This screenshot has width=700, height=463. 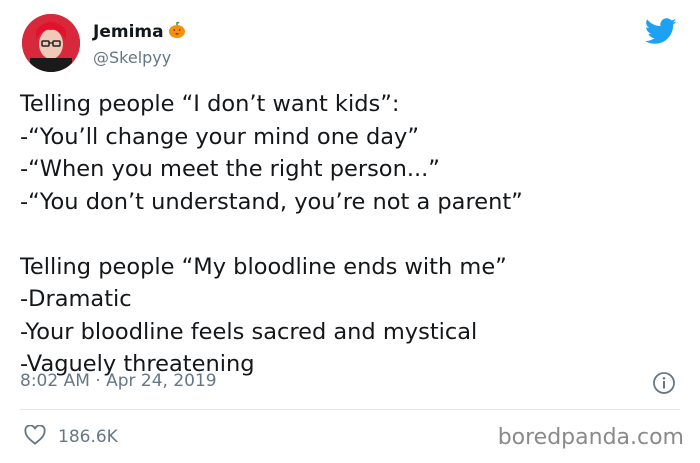 I want to click on divider, so click(x=350, y=409).